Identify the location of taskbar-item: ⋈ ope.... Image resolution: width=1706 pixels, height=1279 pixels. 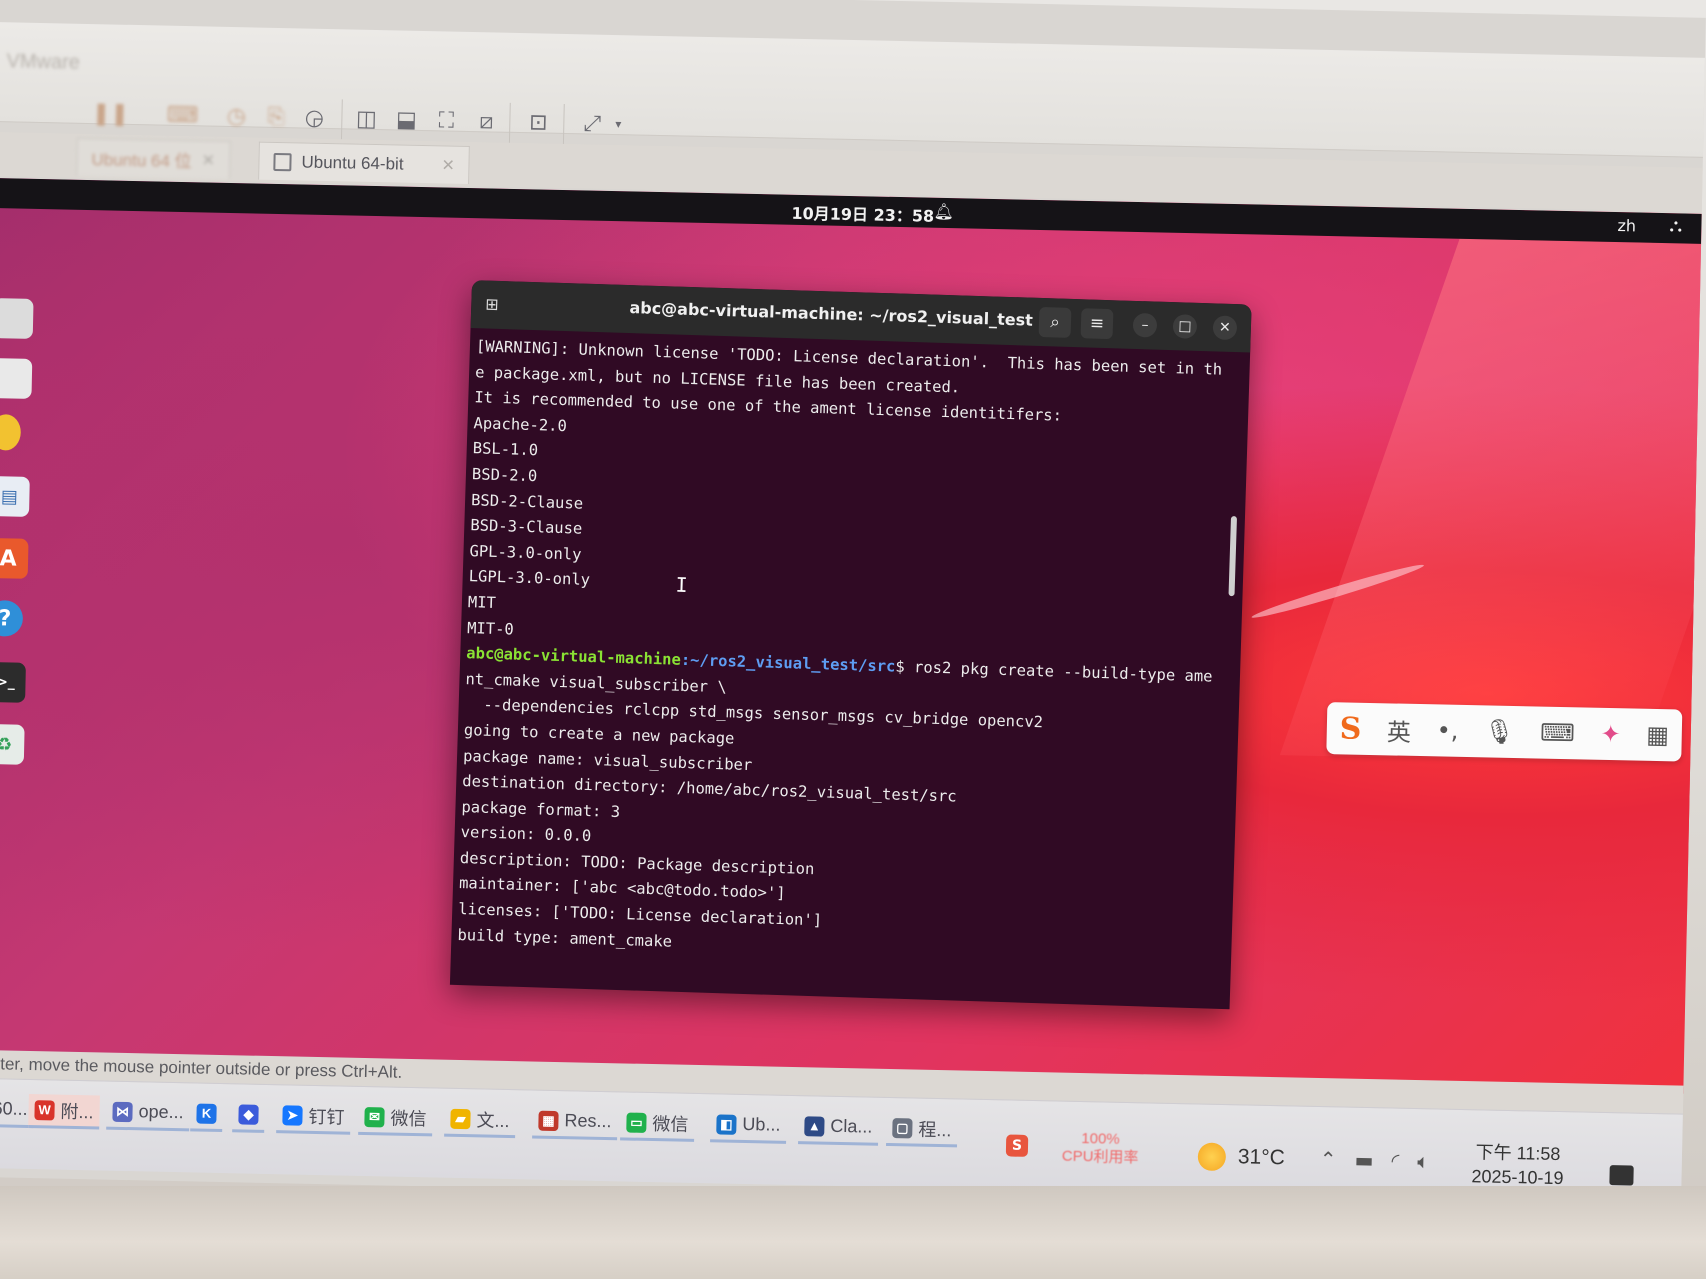
(148, 1113).